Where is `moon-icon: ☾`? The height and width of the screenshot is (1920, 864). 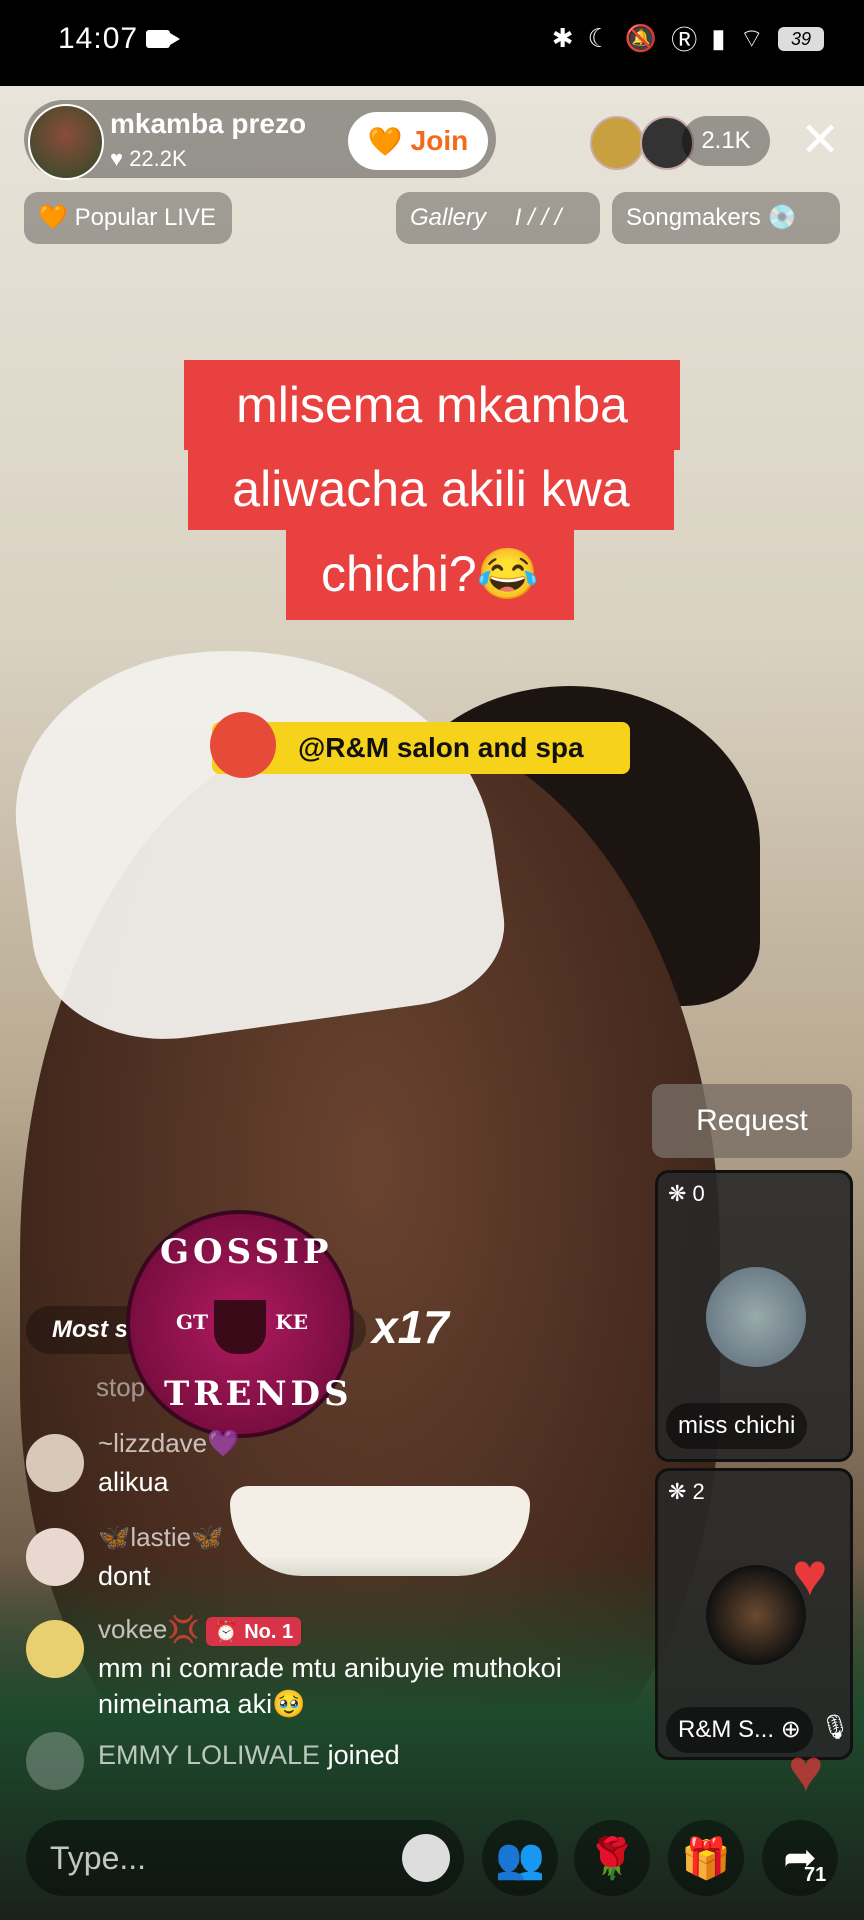 moon-icon: ☾ is located at coordinates (599, 38).